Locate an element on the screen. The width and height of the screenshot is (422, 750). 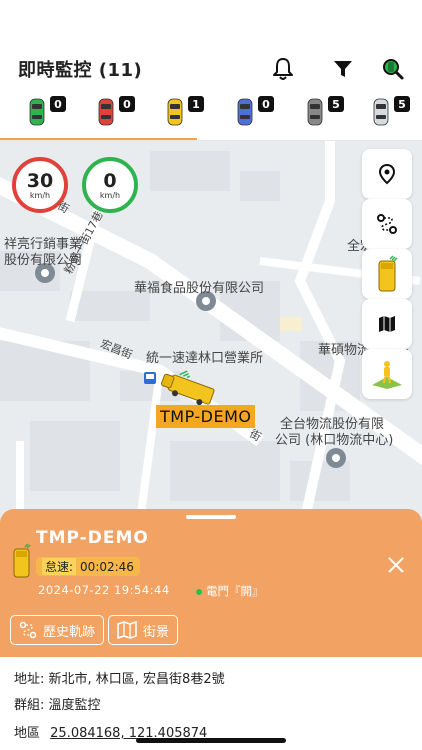
close-button is located at coordinates (396, 565).